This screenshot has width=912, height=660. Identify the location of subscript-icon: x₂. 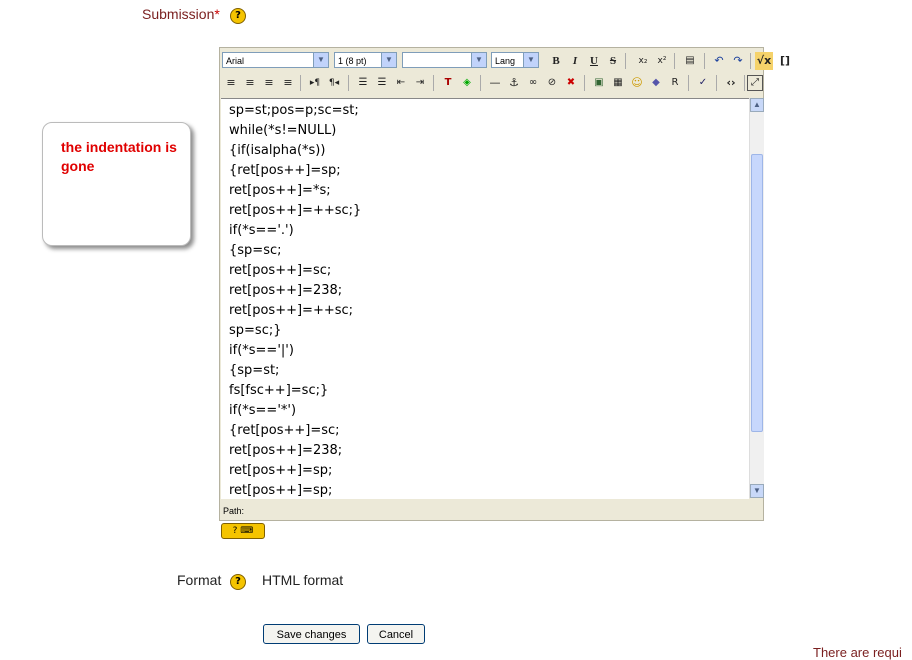
(643, 61).